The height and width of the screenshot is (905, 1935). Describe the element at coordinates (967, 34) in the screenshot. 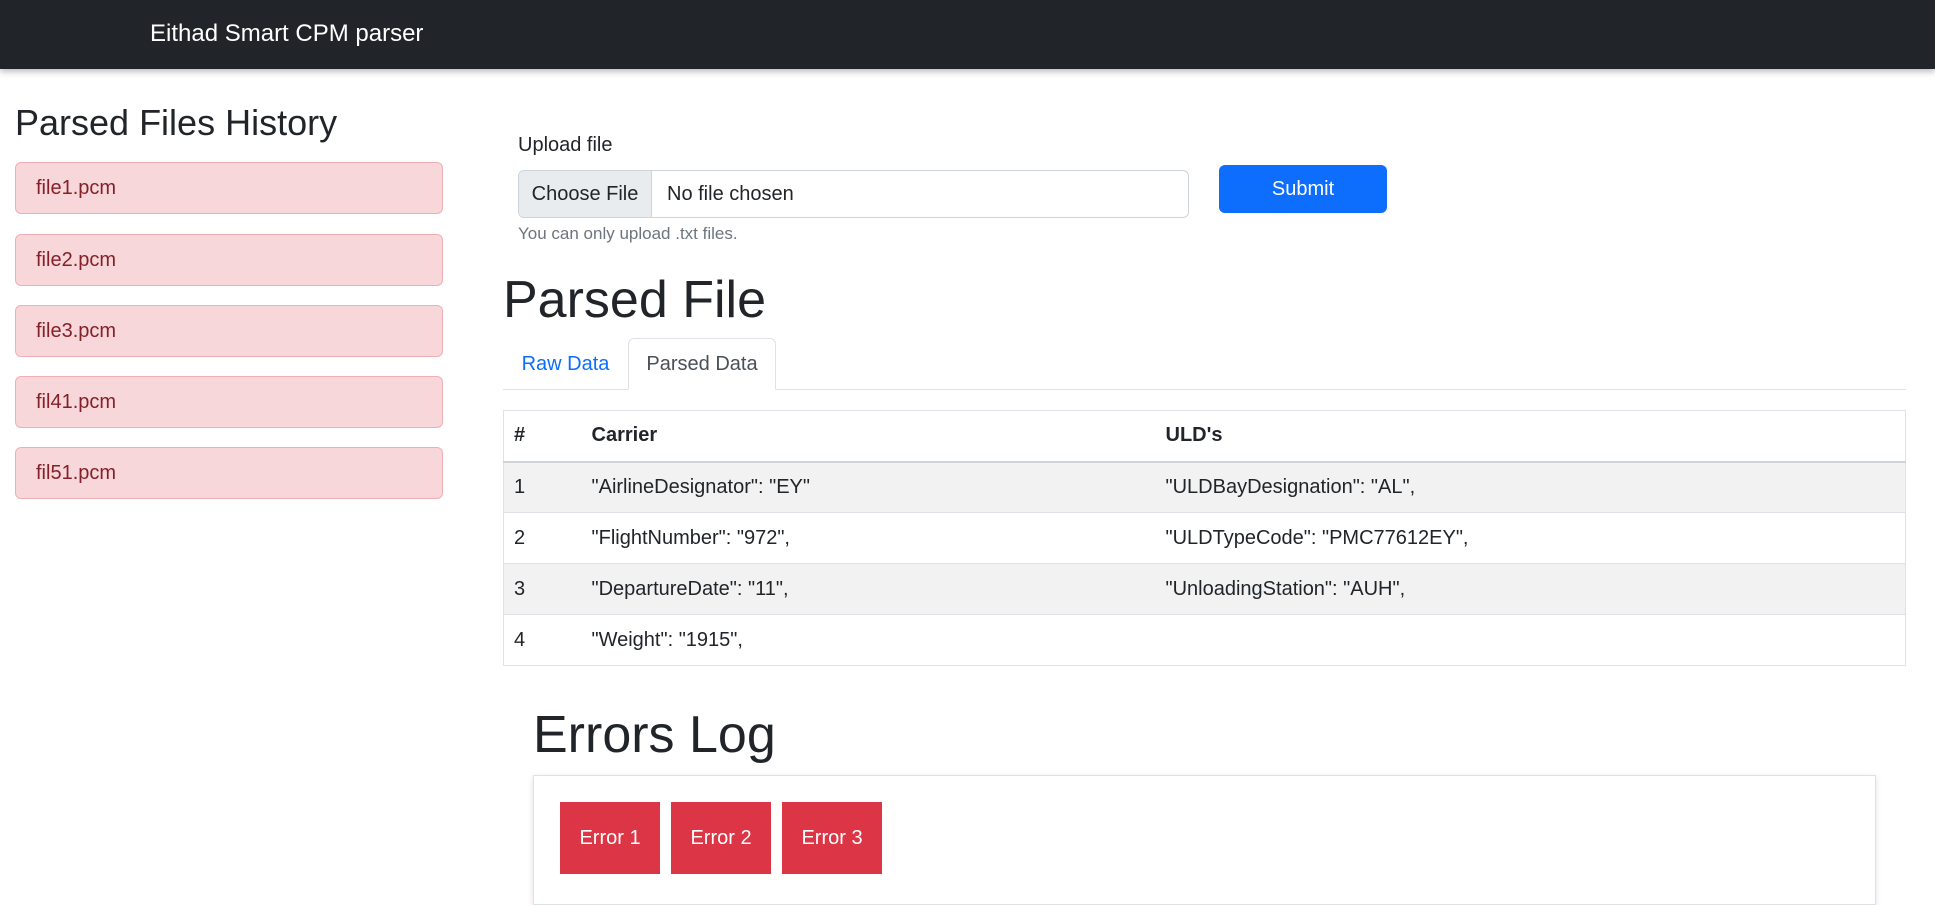

I see `navbar: Eithad Smart CPM parser` at that location.